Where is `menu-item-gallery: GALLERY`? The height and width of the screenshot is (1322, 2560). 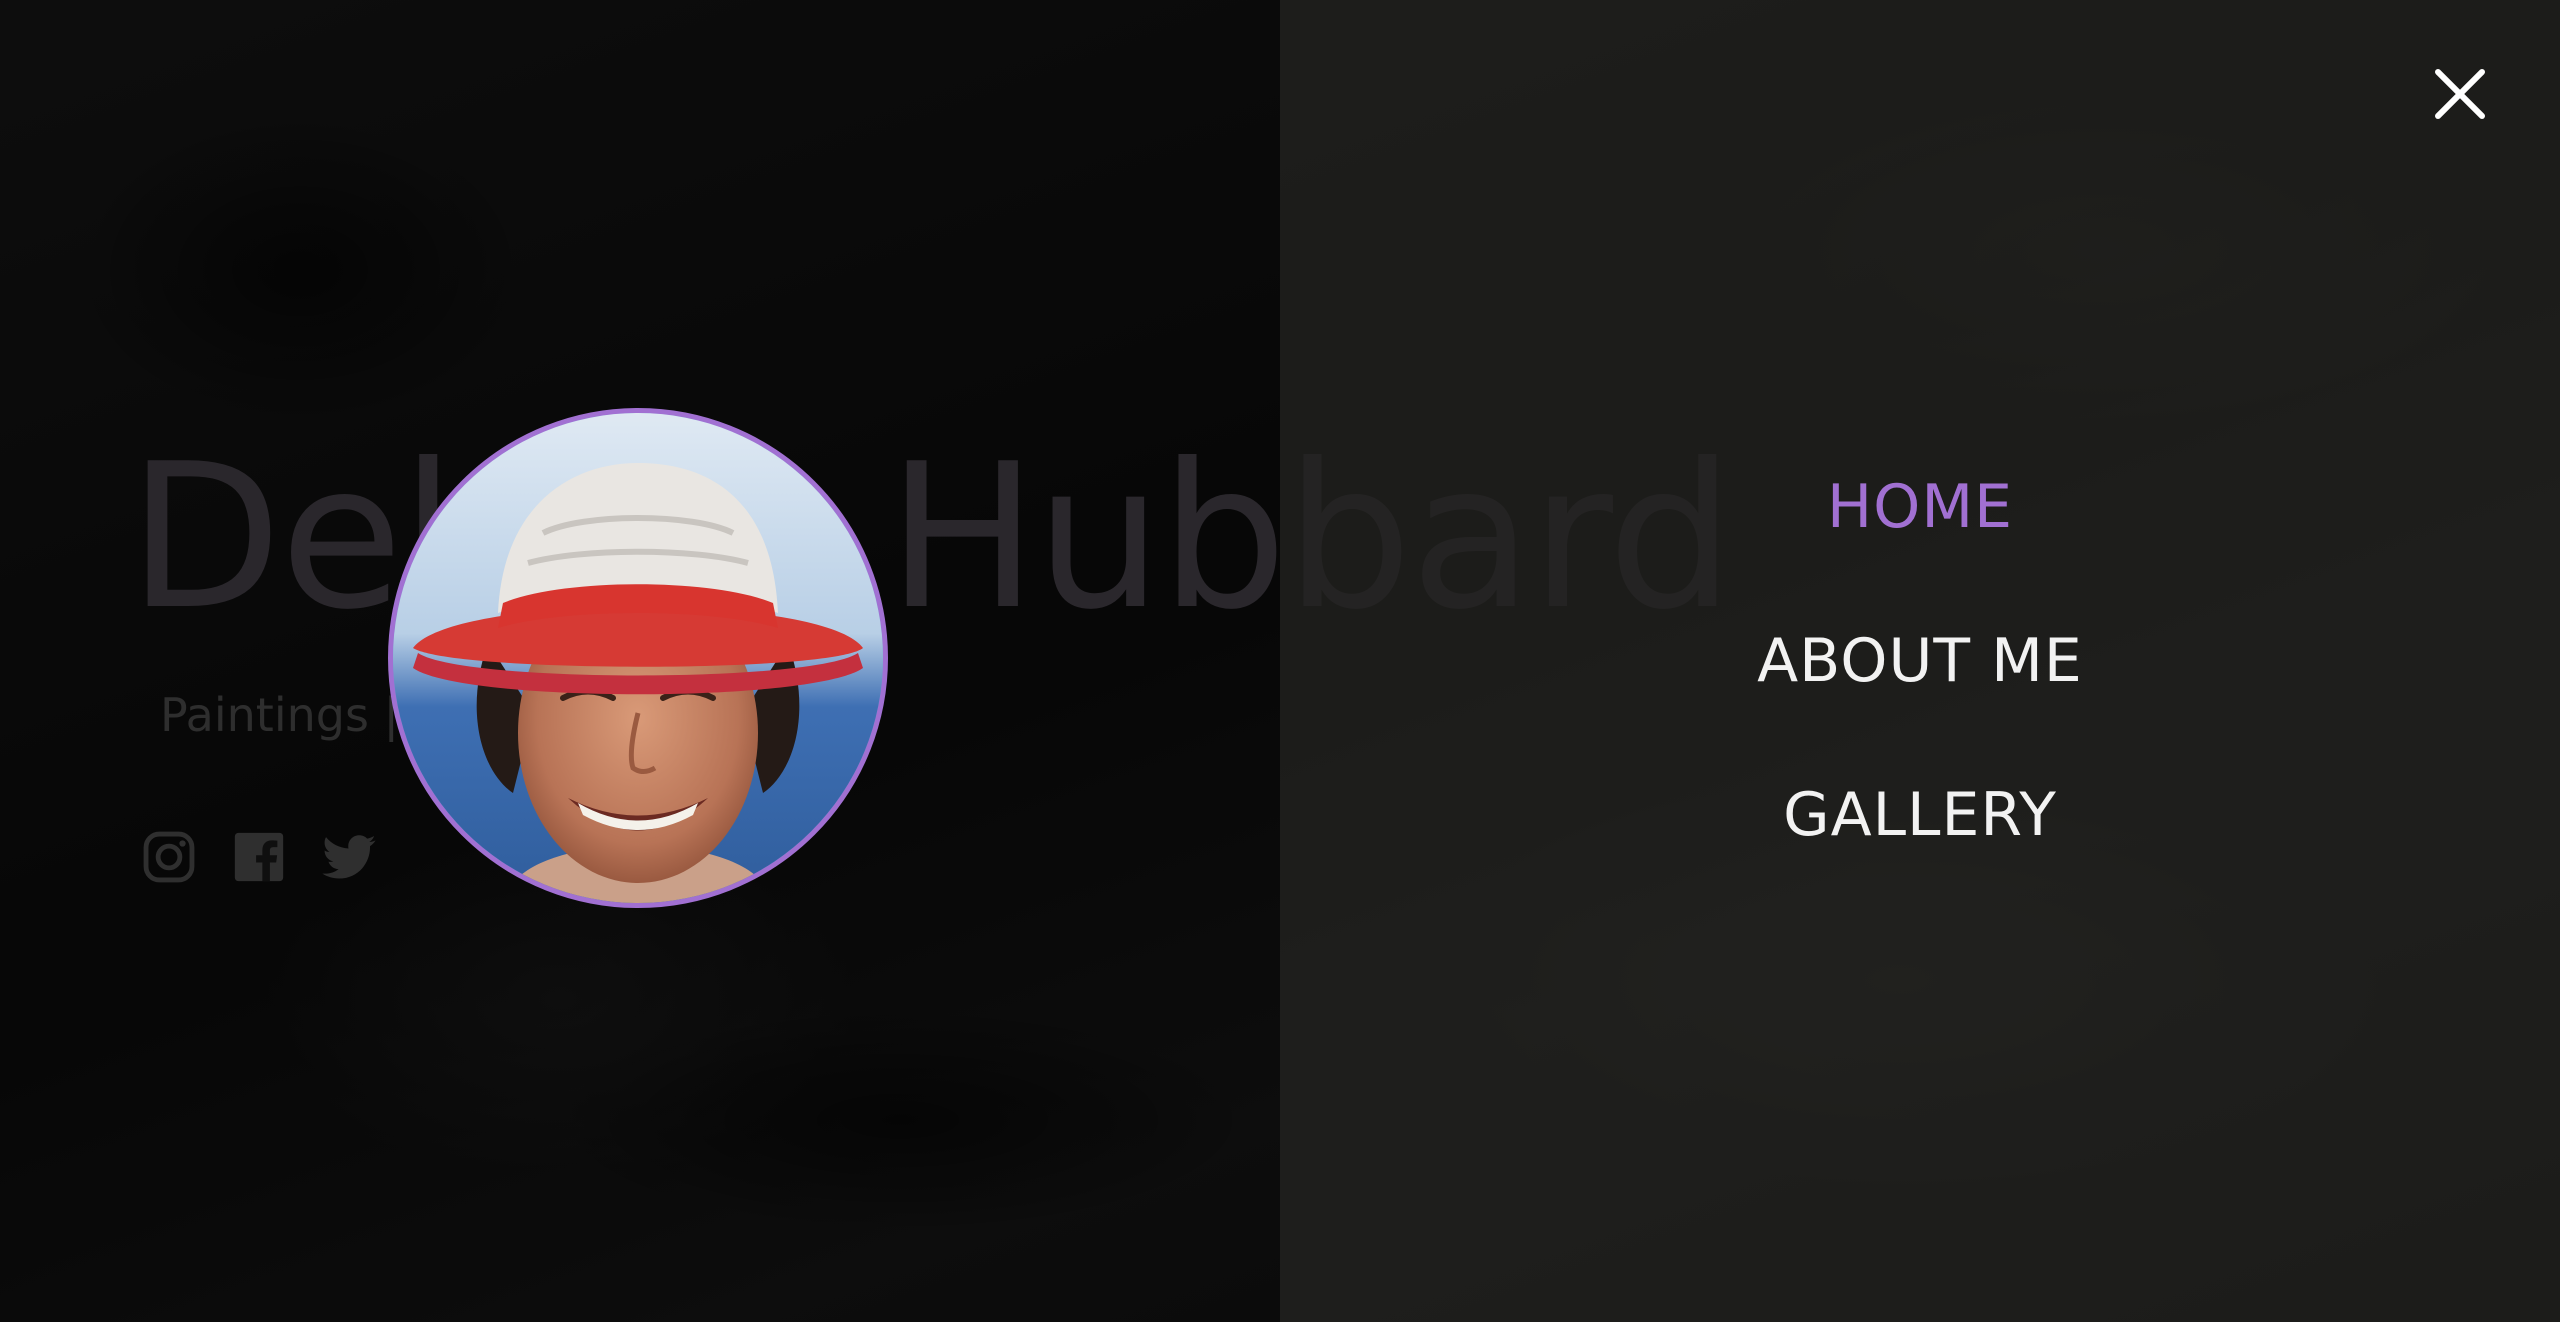
menu-item-gallery: GALLERY is located at coordinates (1920, 825).